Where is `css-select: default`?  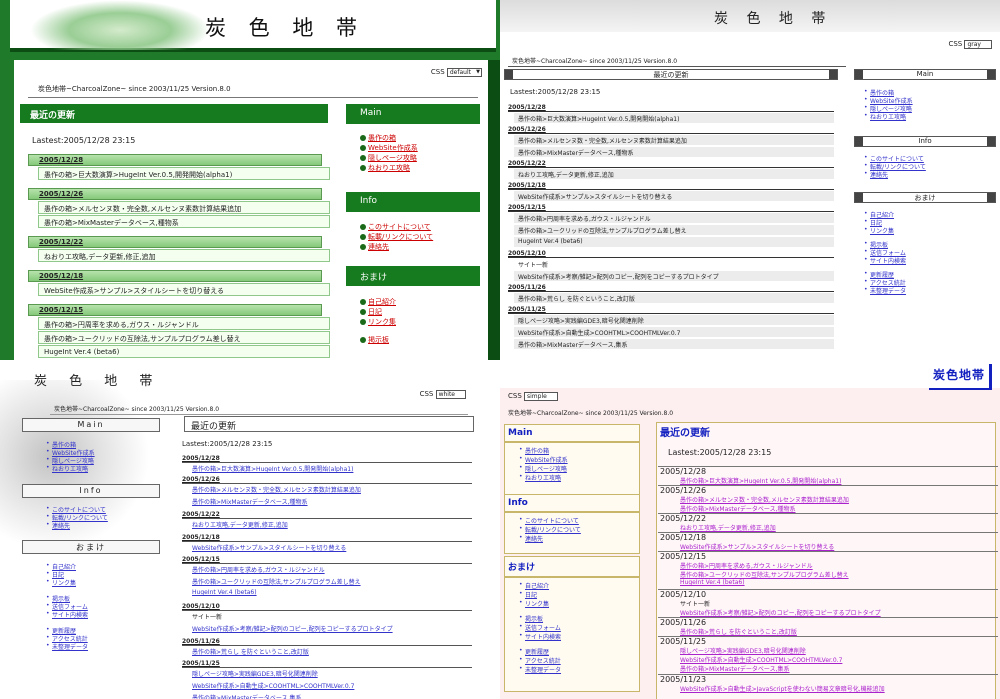
css-select: default is located at coordinates (464, 72).